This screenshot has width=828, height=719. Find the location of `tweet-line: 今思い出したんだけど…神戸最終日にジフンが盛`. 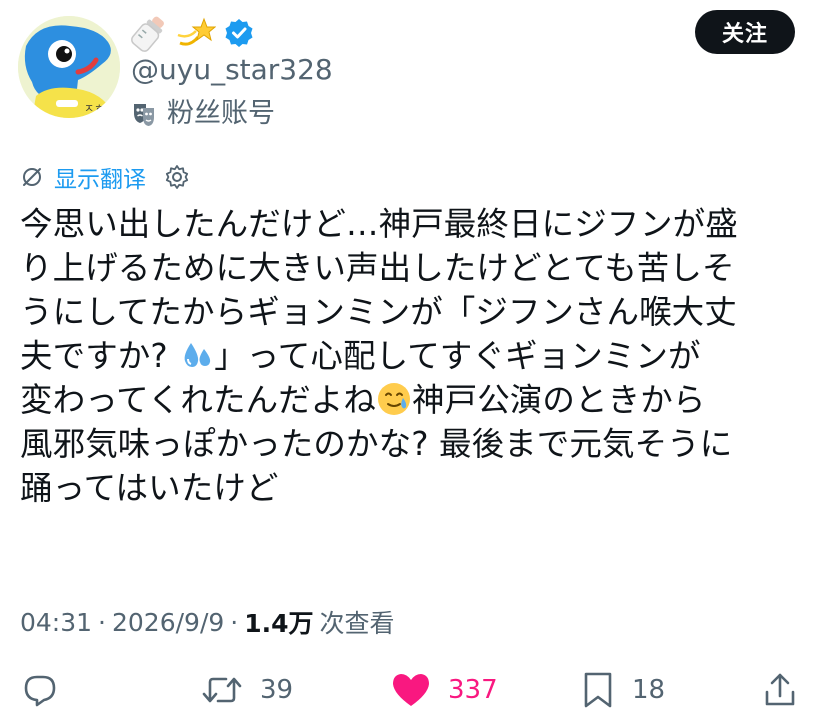

tweet-line: 今思い出したんだけど…神戸最終日にジフンが盛 is located at coordinates (379, 224).